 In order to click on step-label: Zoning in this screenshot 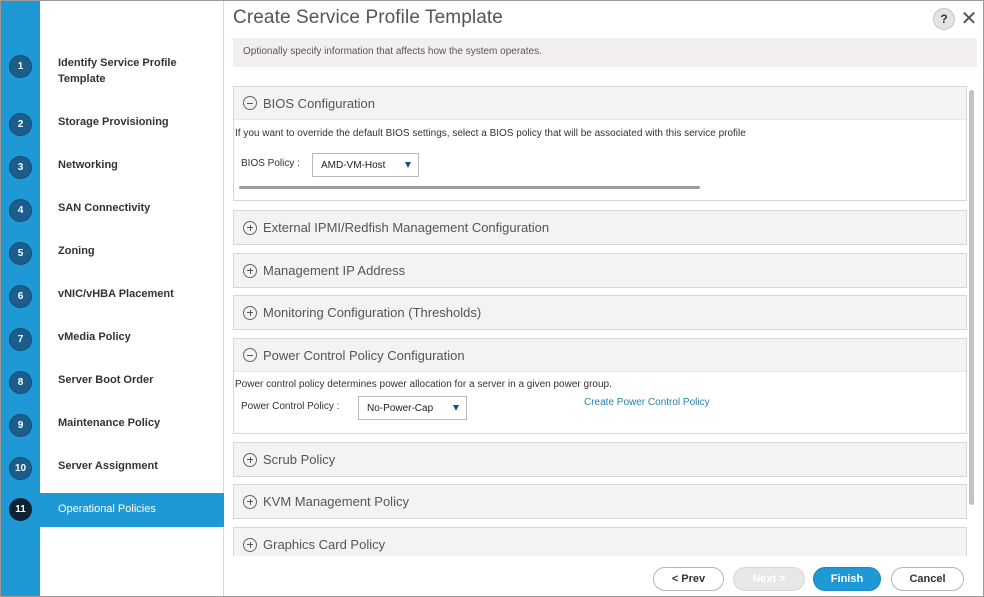, I will do `click(76, 251)`.